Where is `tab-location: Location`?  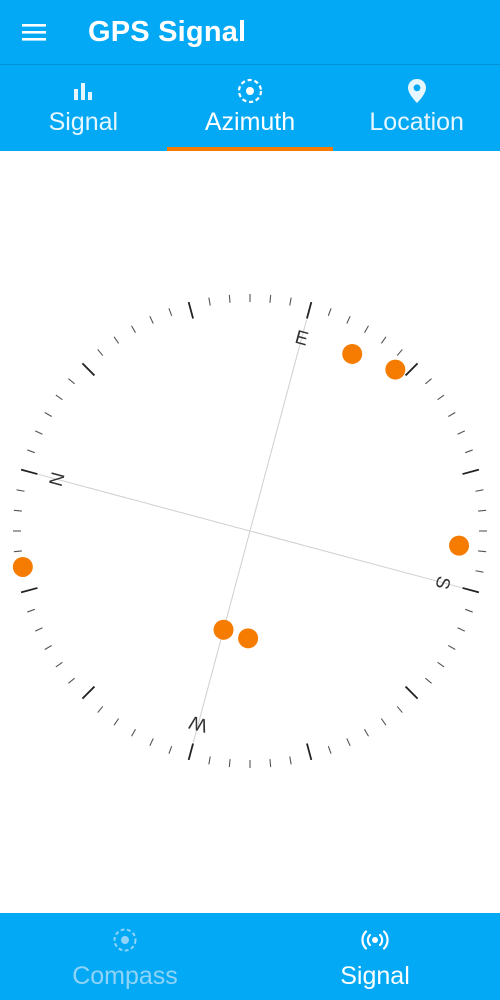 tab-location: Location is located at coordinates (416, 108).